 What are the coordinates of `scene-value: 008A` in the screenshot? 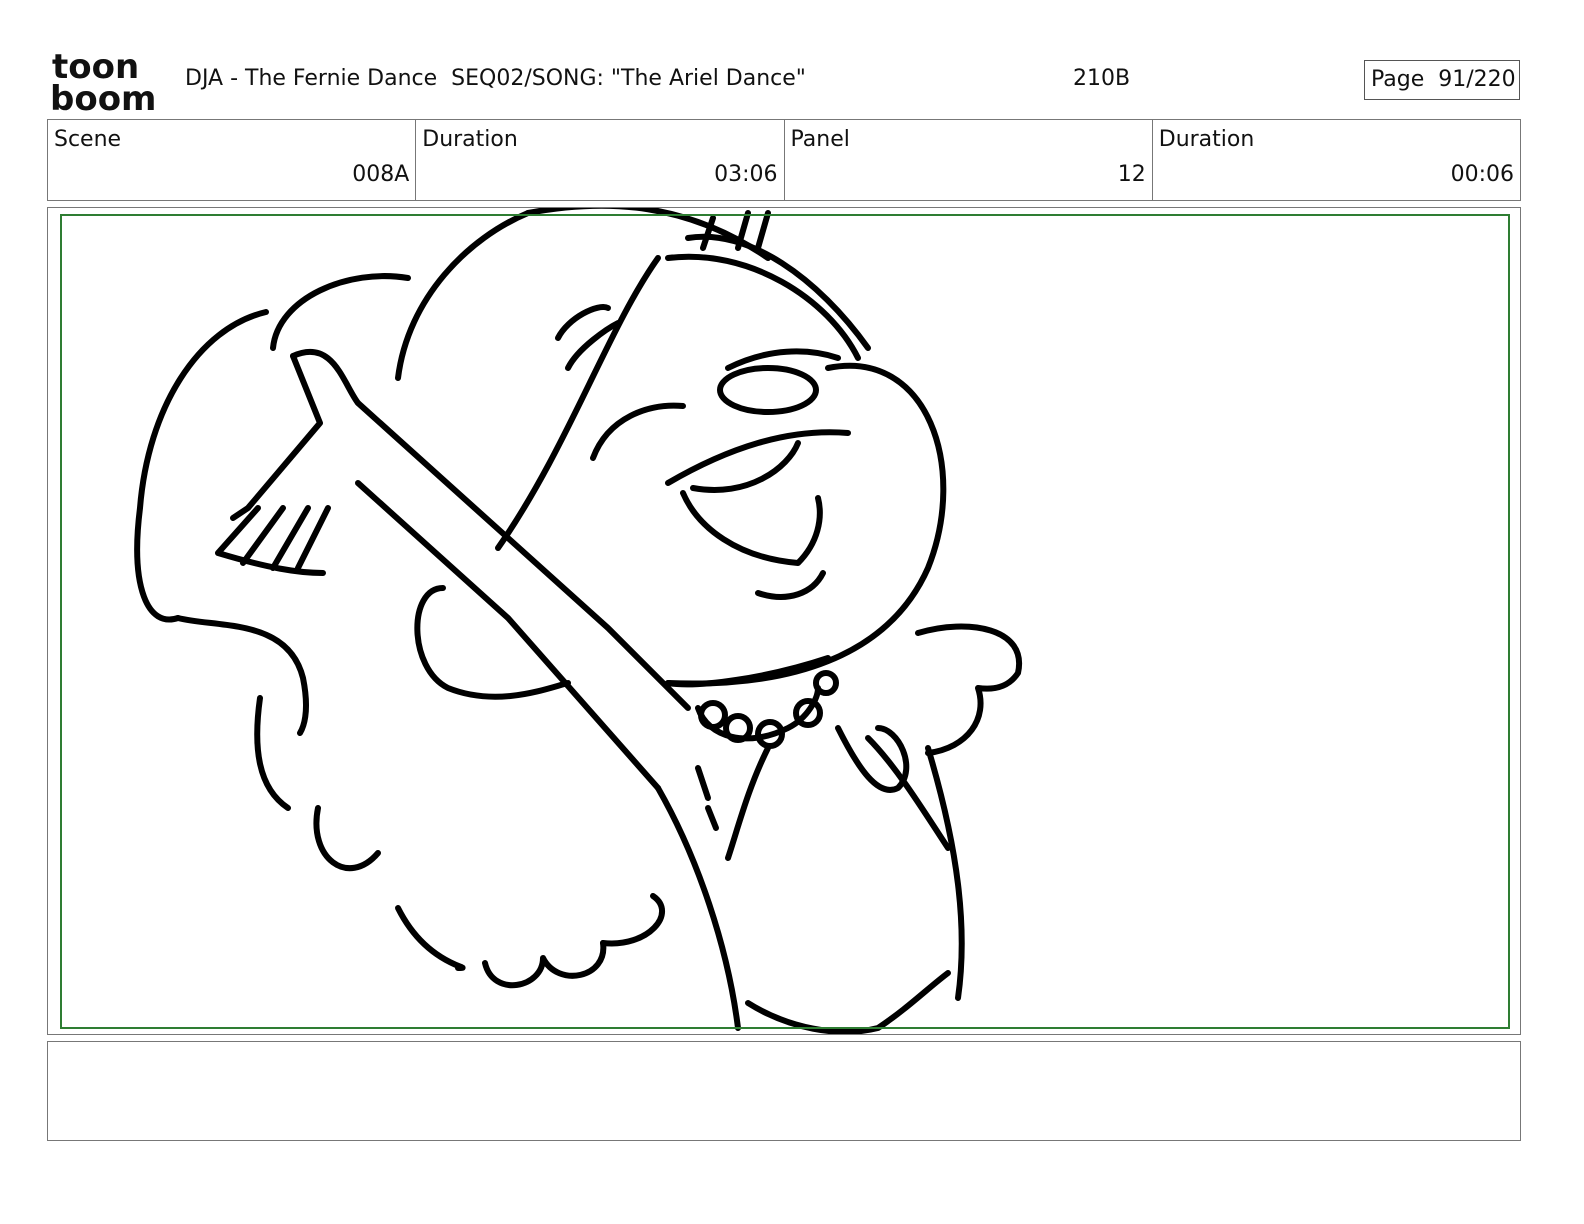 It's located at (381, 174).